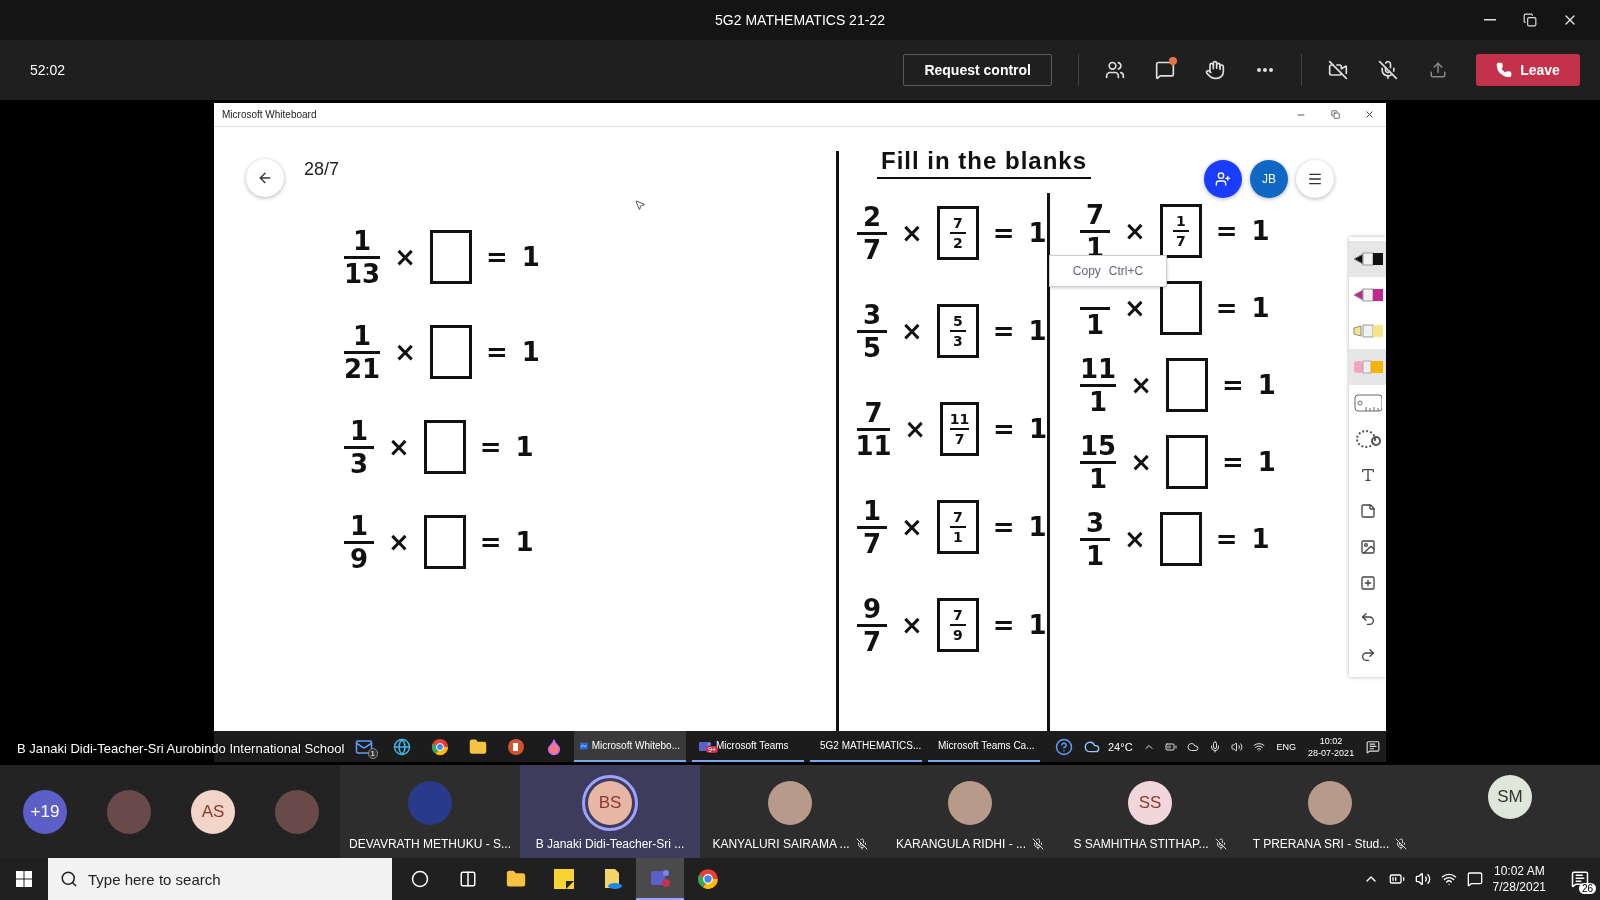  Describe the element at coordinates (1396, 879) in the screenshot. I see `battery-icon` at that location.